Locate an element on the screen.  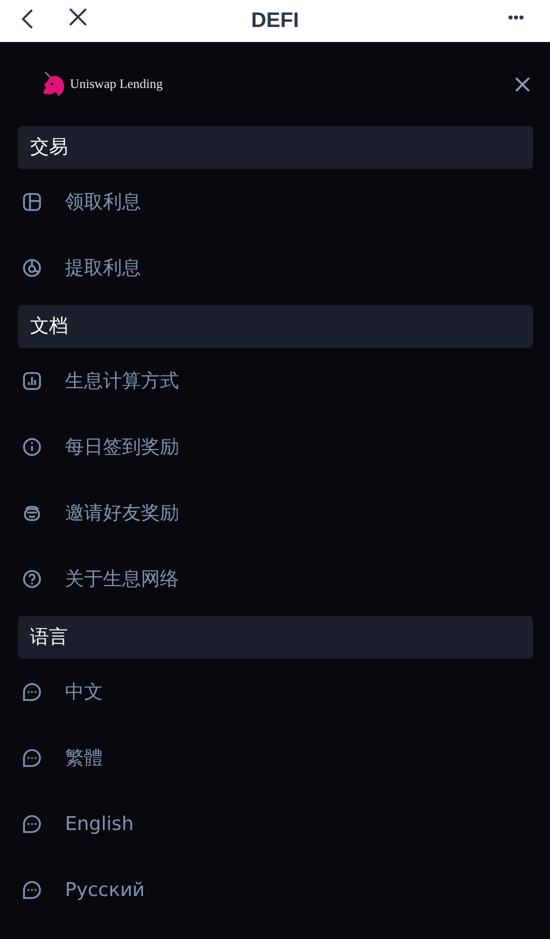
robot-face-icon is located at coordinates (32, 513).